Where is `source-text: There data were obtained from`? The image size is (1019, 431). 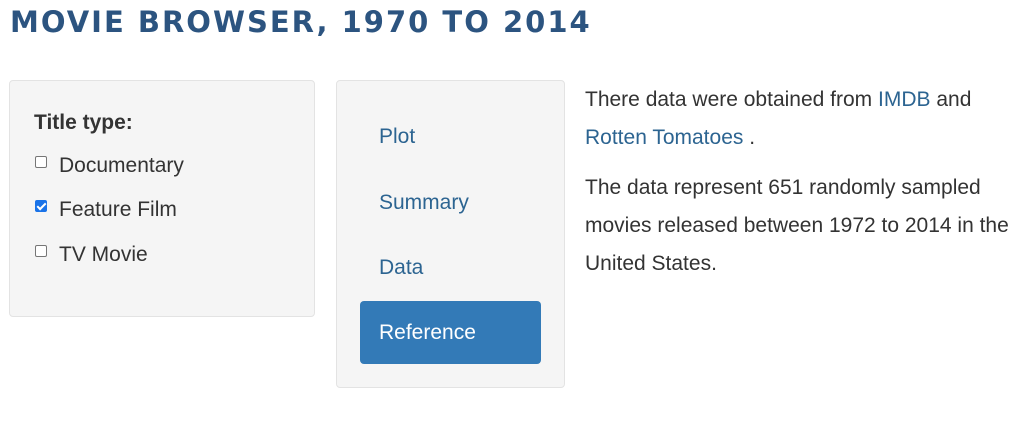
source-text: There data were obtained from is located at coordinates (731, 99).